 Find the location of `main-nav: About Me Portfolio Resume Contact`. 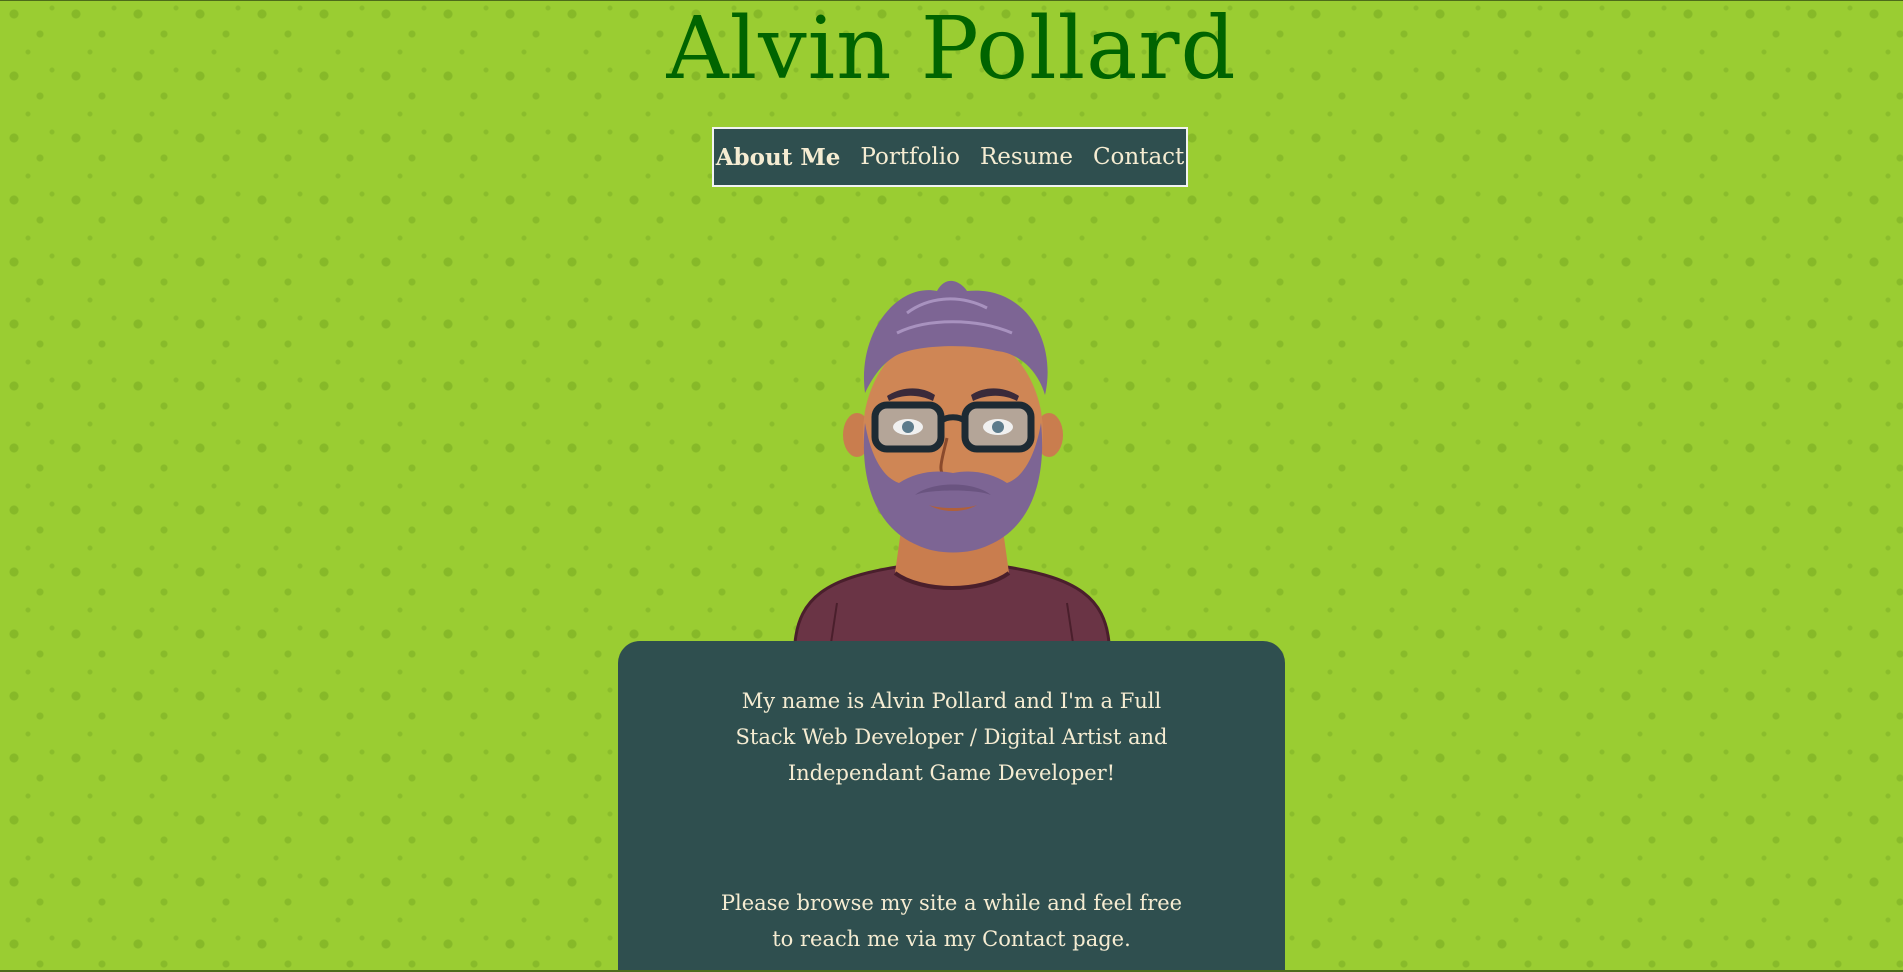

main-nav: About Me Portfolio Resume Contact is located at coordinates (950, 157).